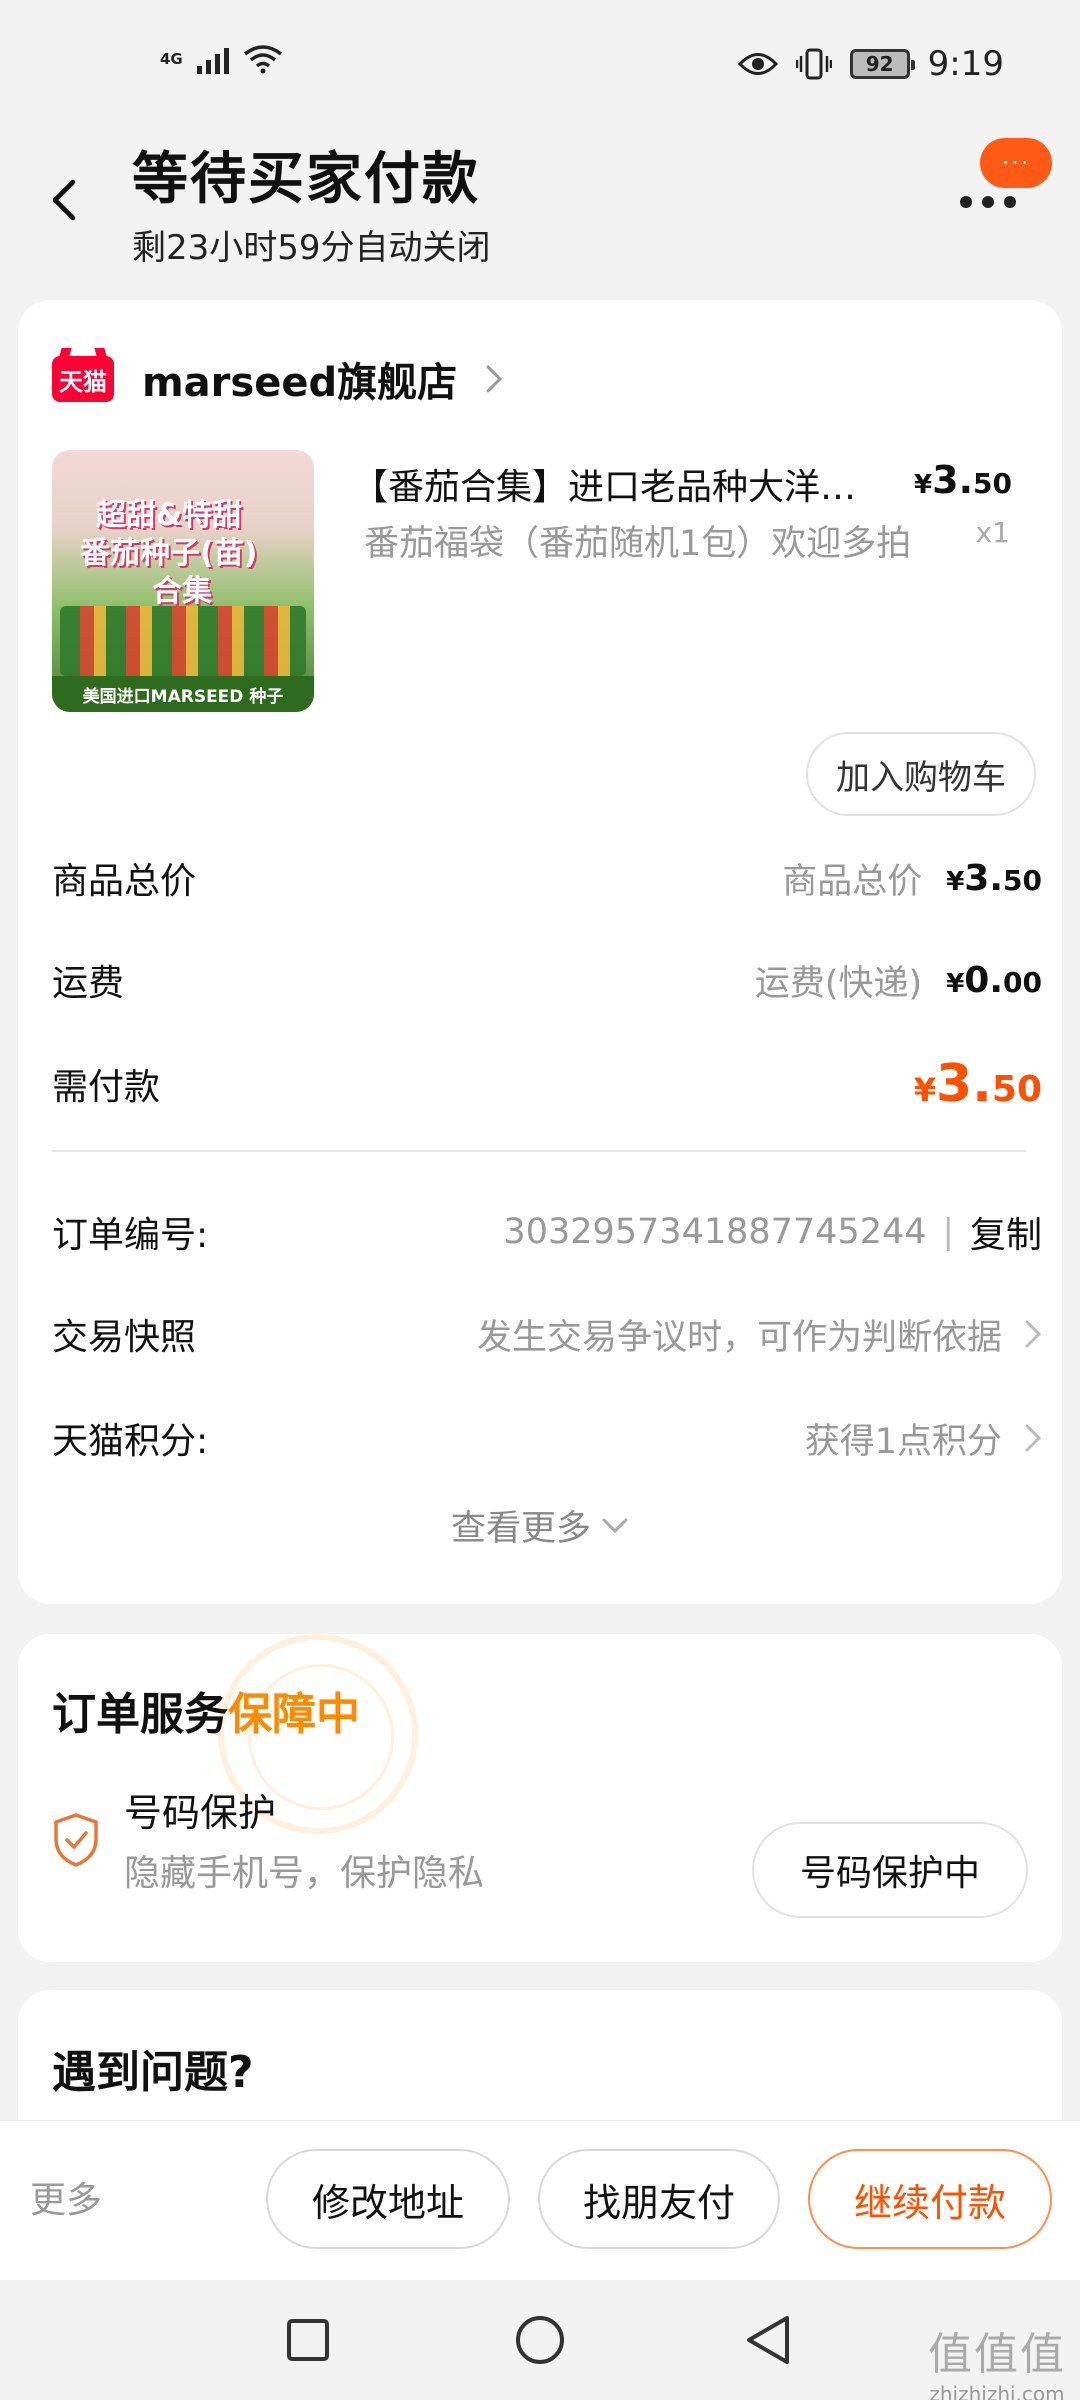 The height and width of the screenshot is (2400, 1080). What do you see at coordinates (547, 1438) in the screenshot?
I see `row-tmall-points: 天猫积分: 获得1点积分` at bounding box center [547, 1438].